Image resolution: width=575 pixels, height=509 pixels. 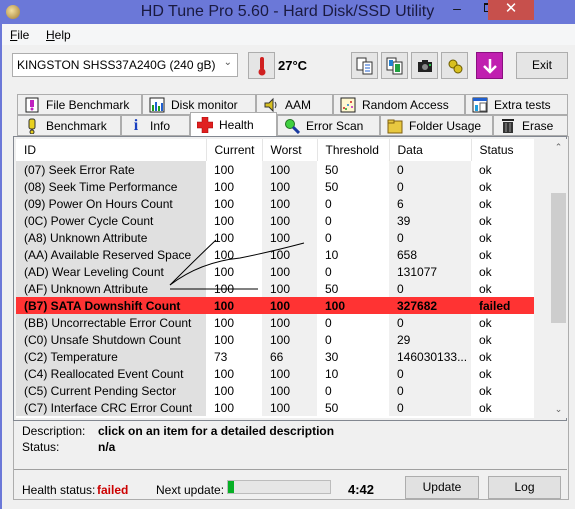 I want to click on copy-screenshot-button, so click(x=394, y=65).